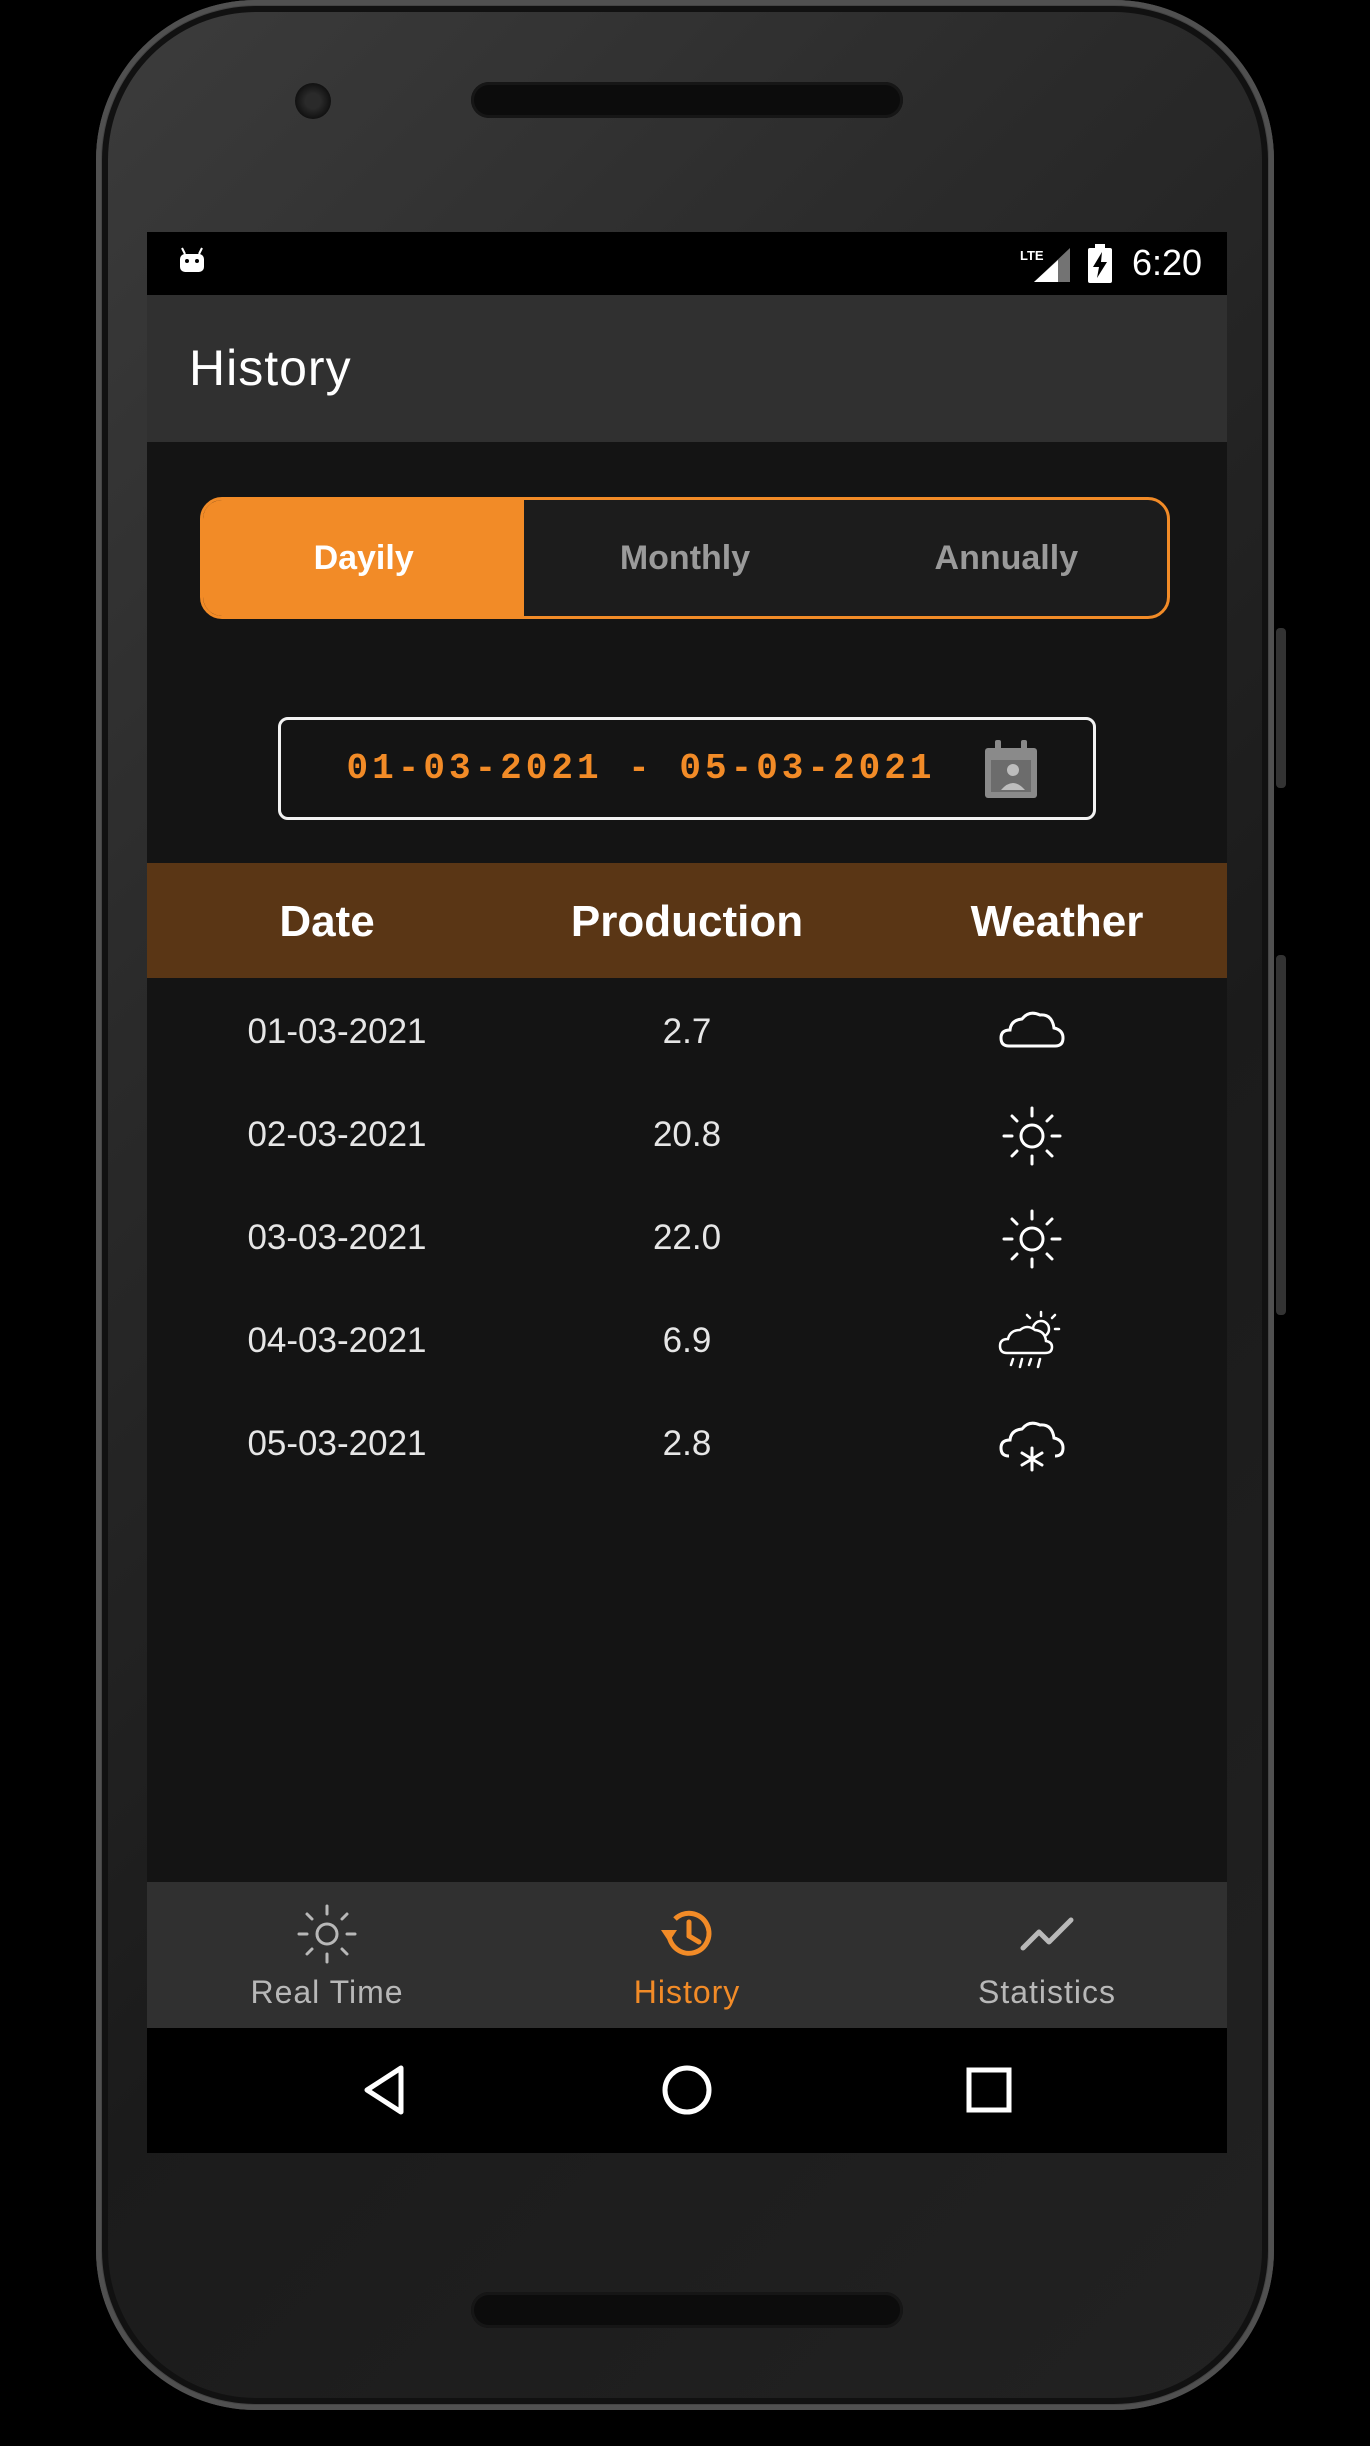 This screenshot has width=1370, height=2446. What do you see at coordinates (337, 1237) in the screenshot?
I see `row-date: 03-03-2021` at bounding box center [337, 1237].